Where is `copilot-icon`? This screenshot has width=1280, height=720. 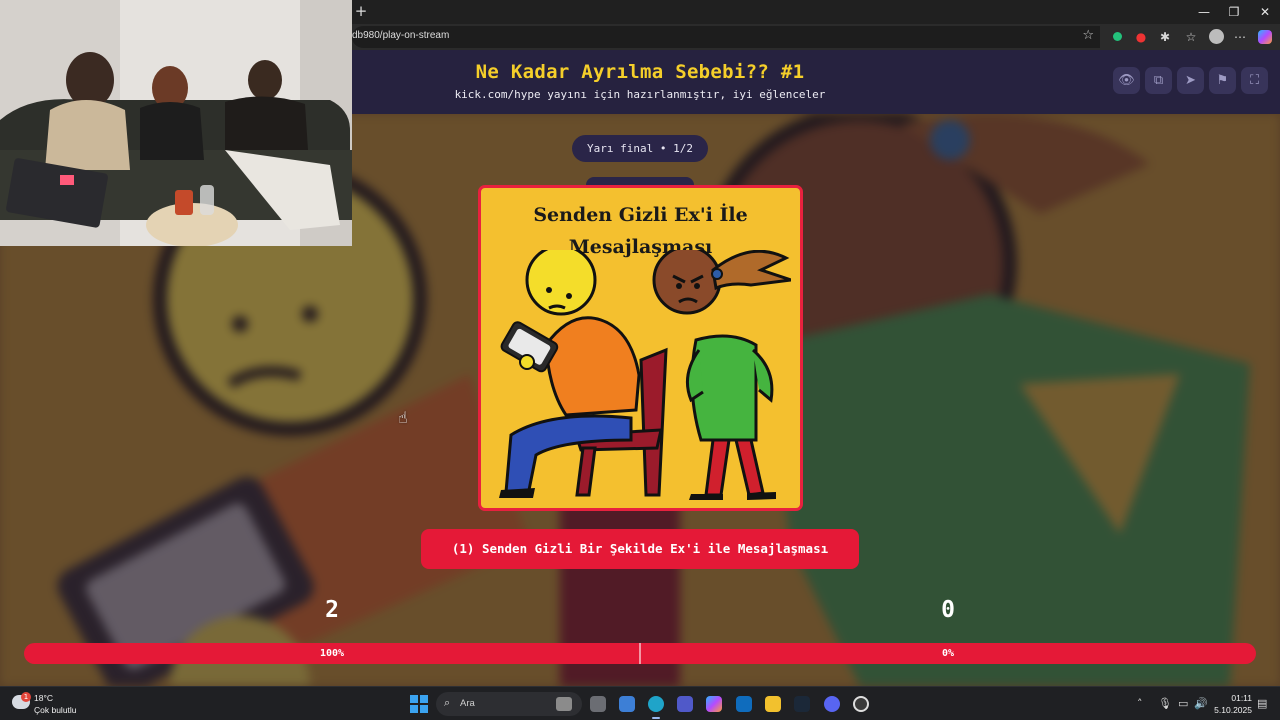
copilot-icon is located at coordinates (1265, 37).